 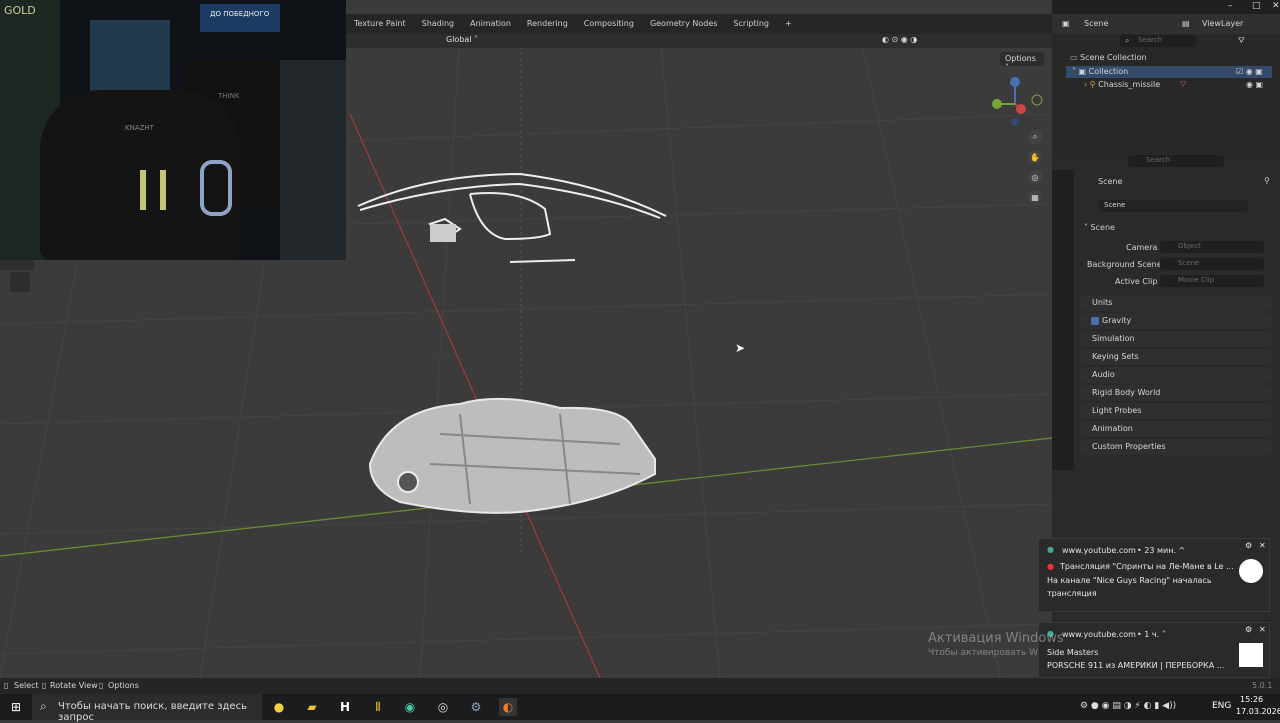 I want to click on outliner-item-chassis: › ⚲ Chassis_missile, so click(x=1122, y=84).